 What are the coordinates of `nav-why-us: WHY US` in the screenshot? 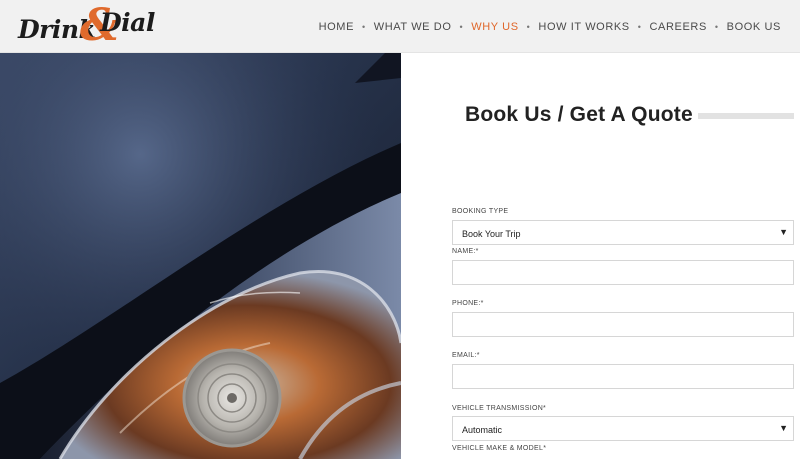 It's located at (494, 27).